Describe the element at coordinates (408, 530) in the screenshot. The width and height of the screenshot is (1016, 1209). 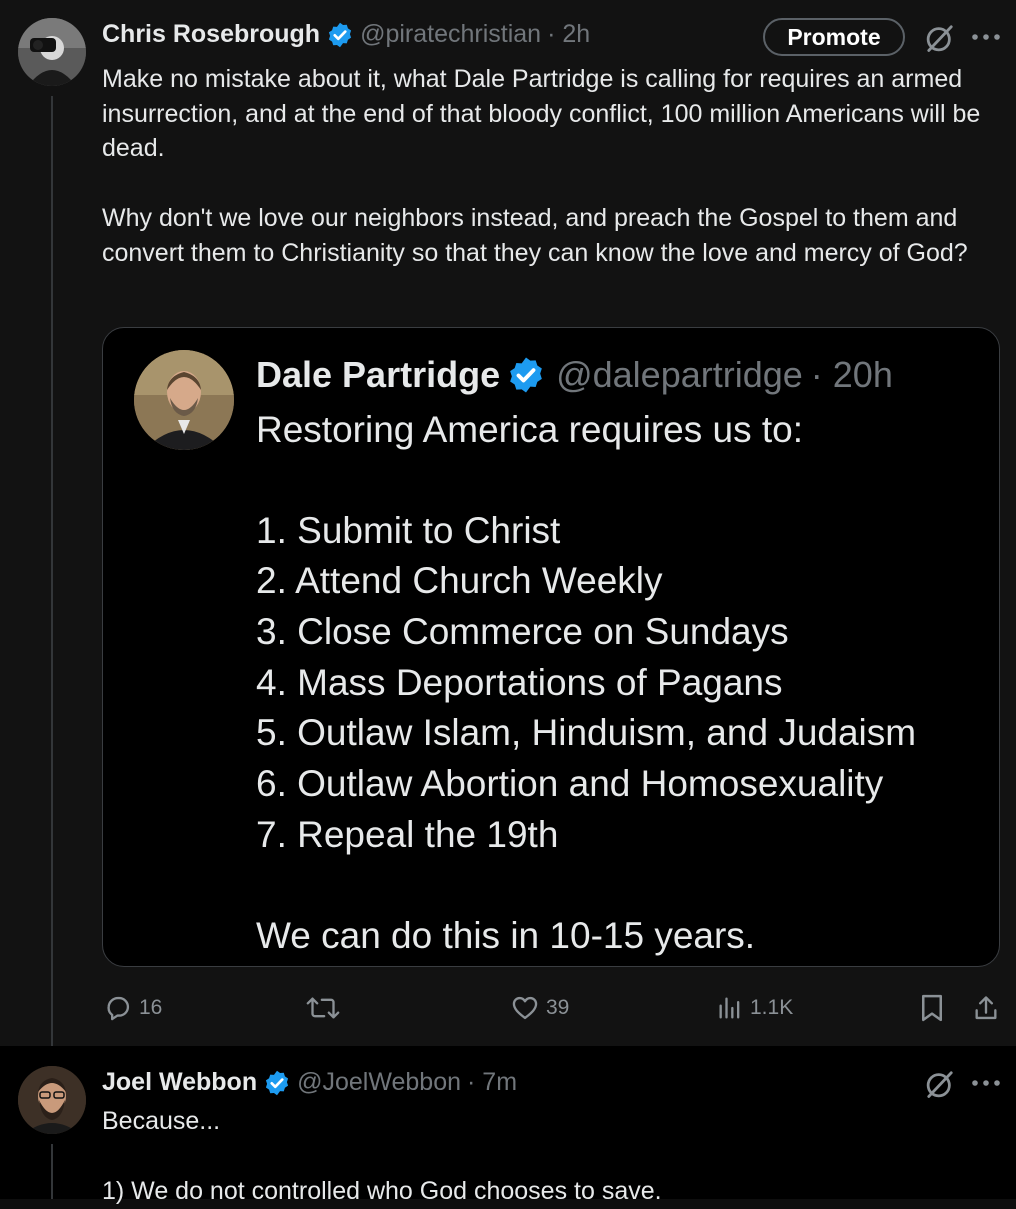
I see `quoted-list-item: 1. Submit to Christ` at that location.